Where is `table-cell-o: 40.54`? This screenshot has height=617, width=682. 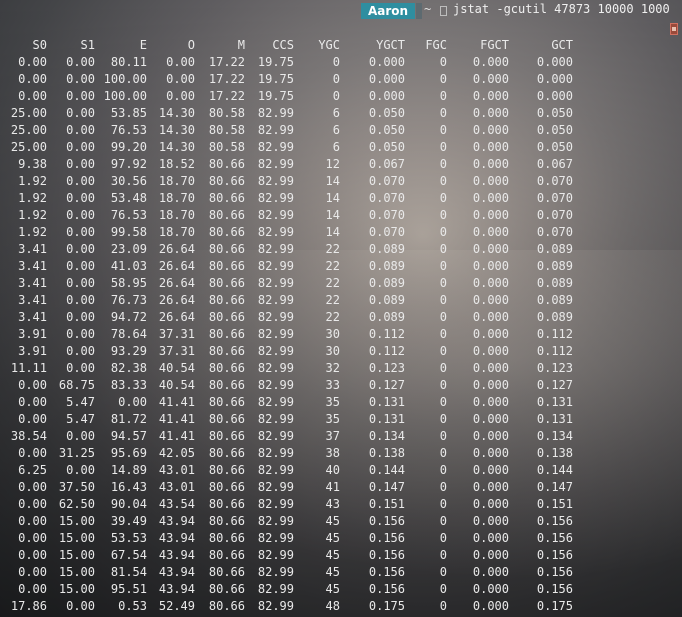
table-cell-o: 40.54 is located at coordinates (176, 368).